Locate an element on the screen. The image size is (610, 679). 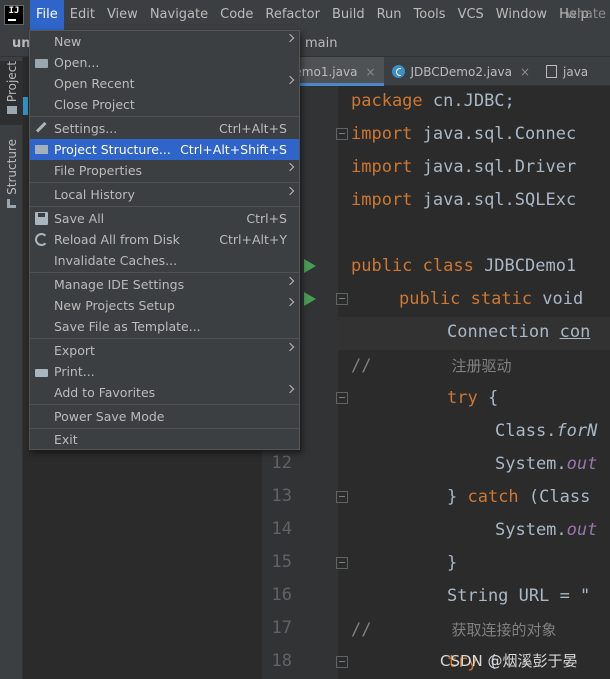
code-line: try { is located at coordinates (473, 398).